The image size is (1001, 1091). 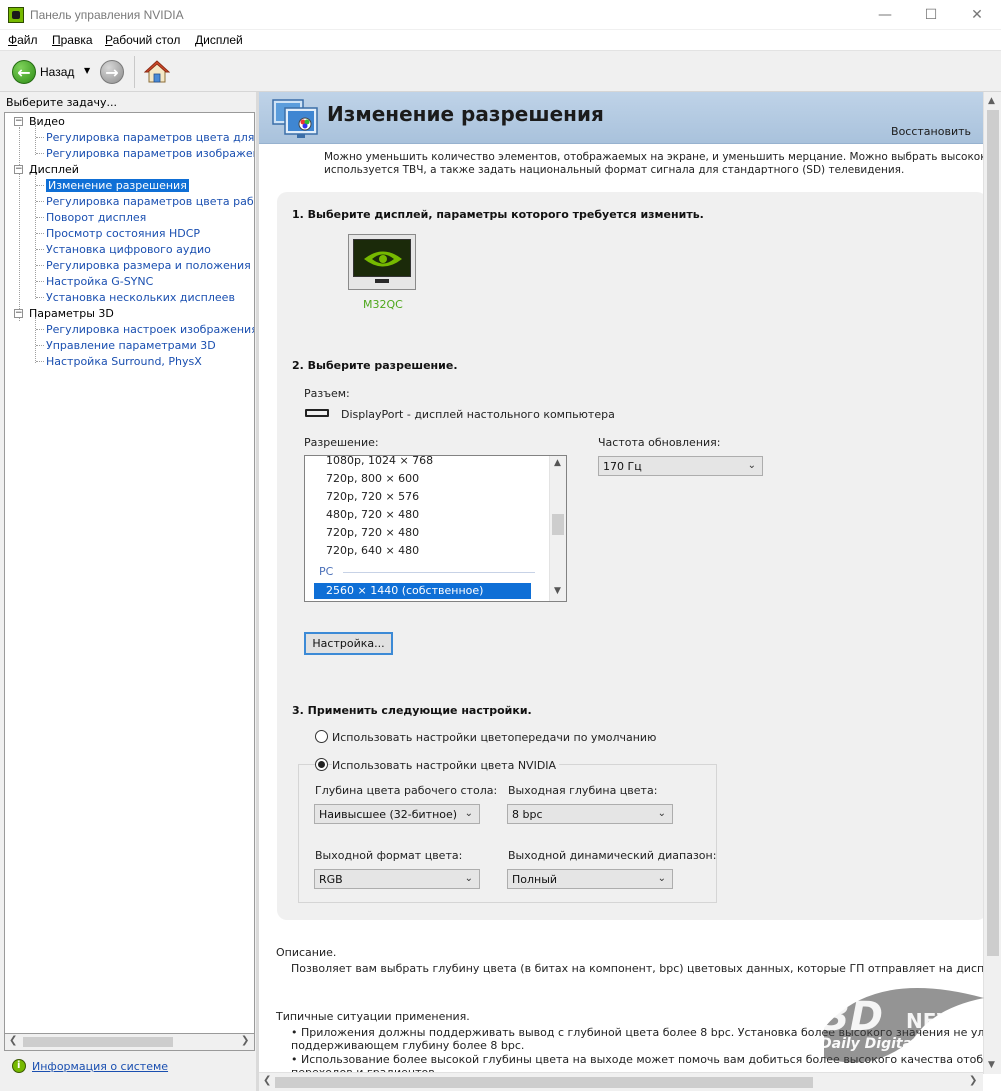 I want to click on menu-bar: Файл Правка Рабочий стол Дисплей, so click(x=500, y=40).